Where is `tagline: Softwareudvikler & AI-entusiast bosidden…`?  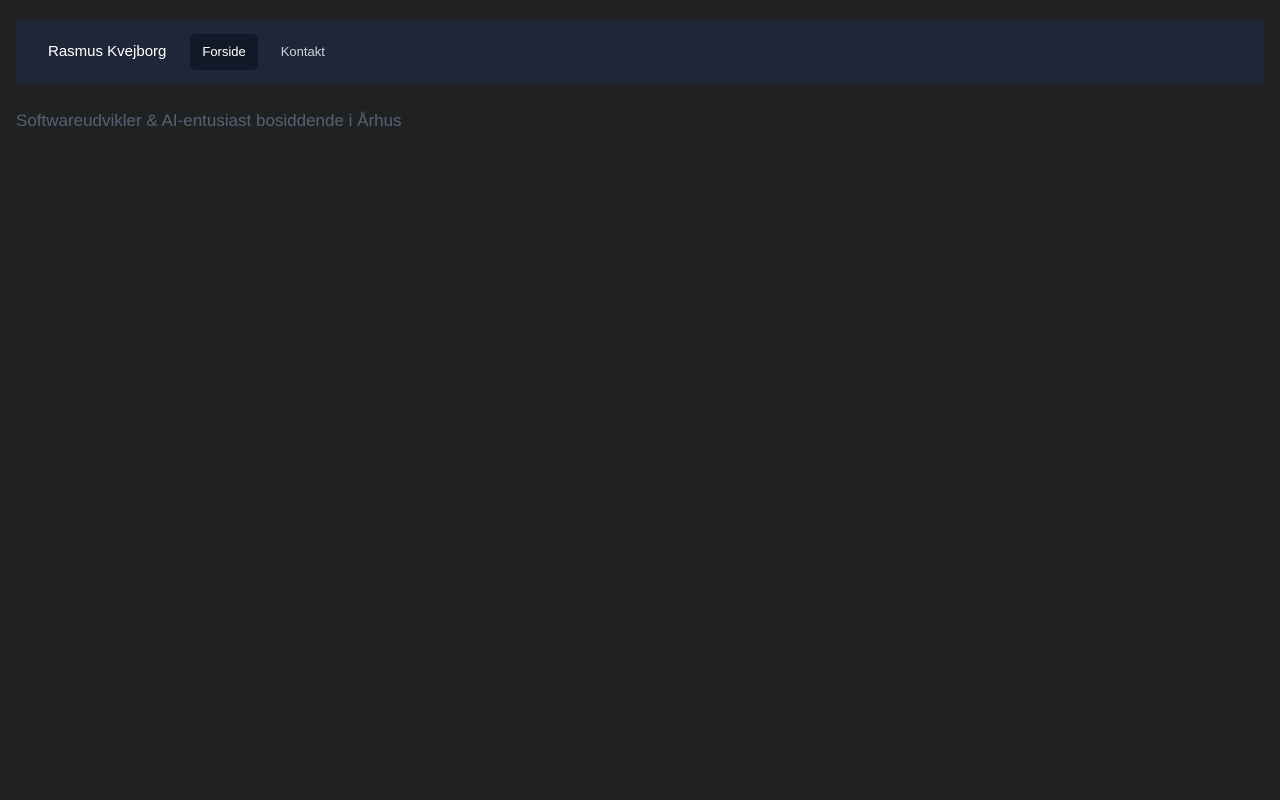 tagline: Softwareudvikler & AI-entusiast bosidden… is located at coordinates (209, 120).